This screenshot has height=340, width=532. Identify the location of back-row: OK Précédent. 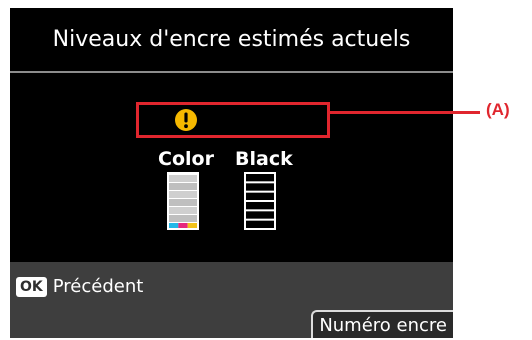
(79, 286).